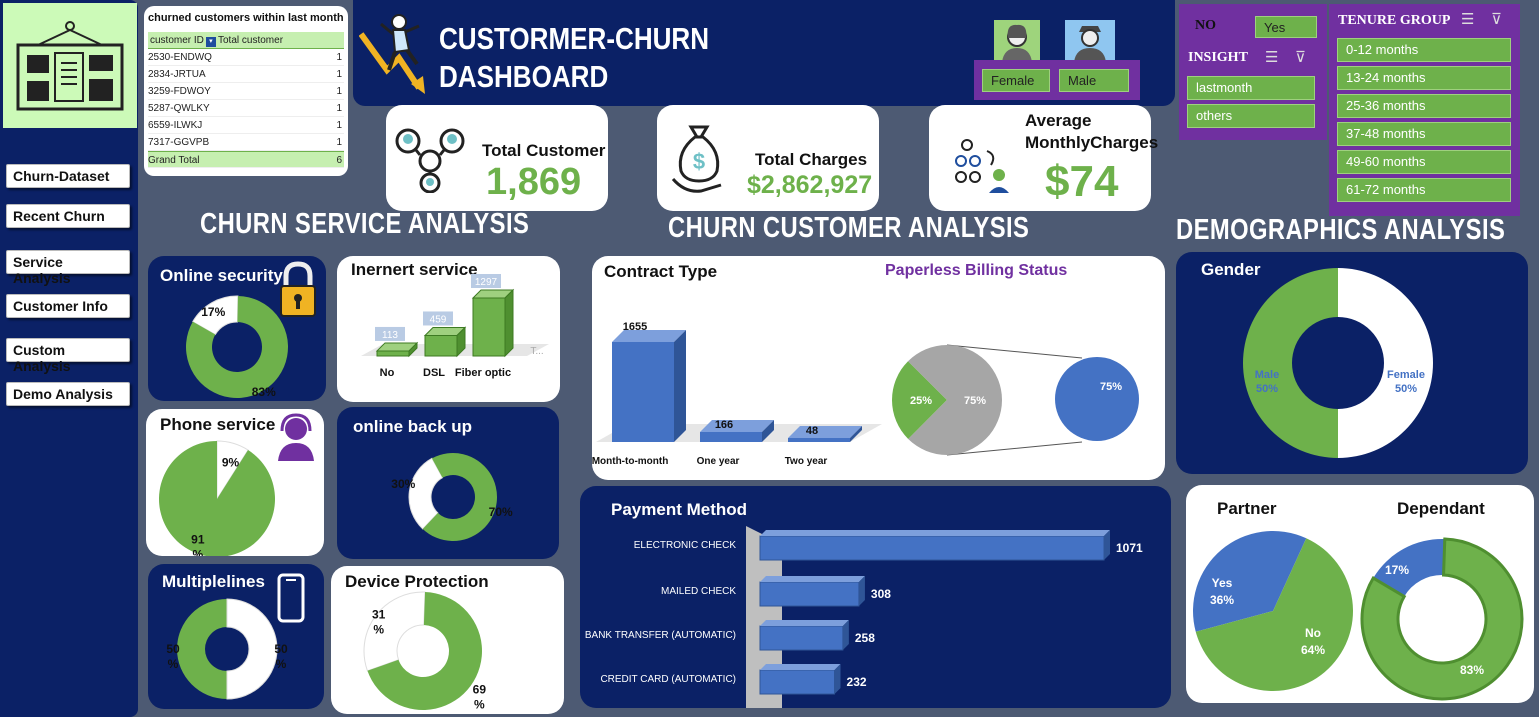 The image size is (1539, 717). I want to click on data-label-multiplelines-0: %, so click(173, 664).